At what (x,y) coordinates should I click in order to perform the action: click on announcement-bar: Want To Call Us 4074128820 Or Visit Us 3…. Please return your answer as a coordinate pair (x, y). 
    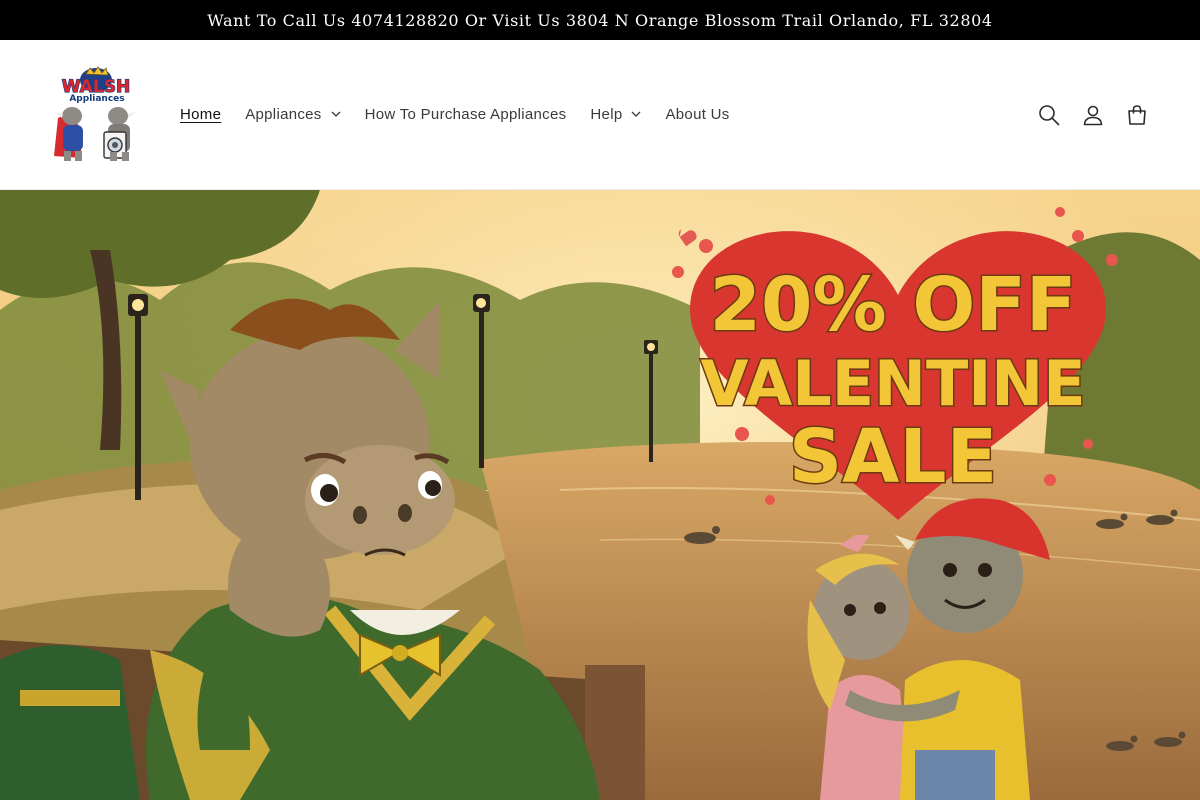
    Looking at the image, I should click on (600, 20).